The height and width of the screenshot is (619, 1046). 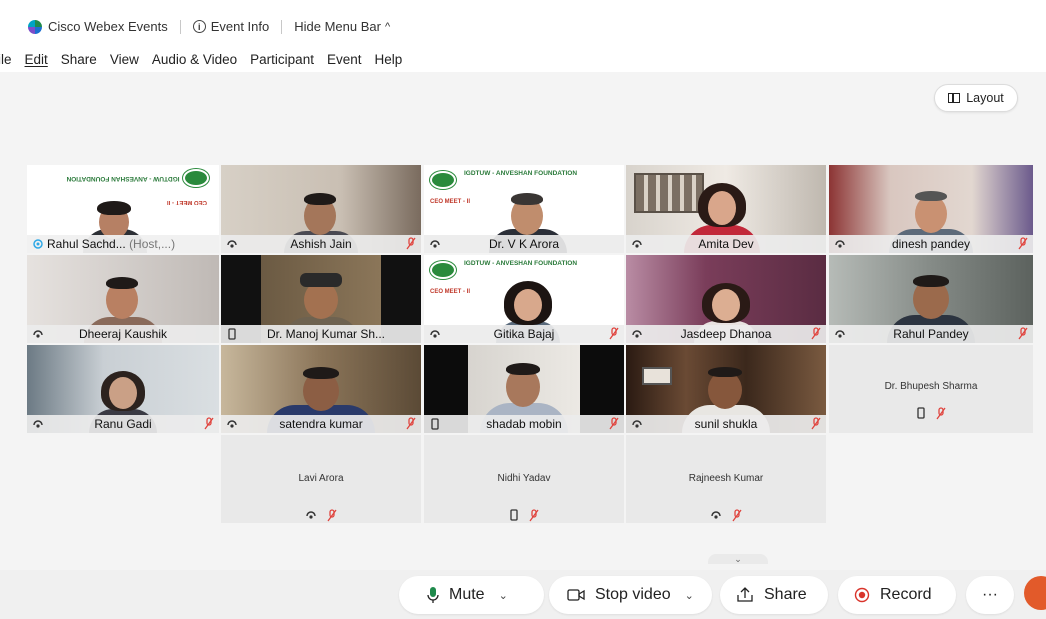 I want to click on participant-name: Lavi Arora, so click(x=321, y=478).